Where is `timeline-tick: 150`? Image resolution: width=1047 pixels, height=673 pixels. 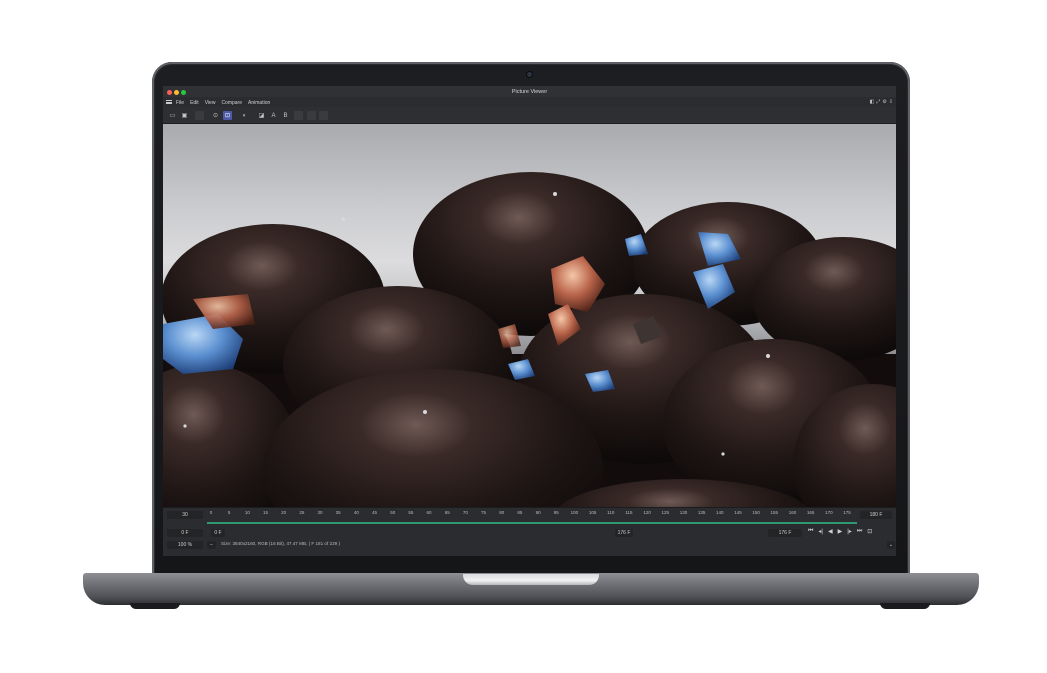
timeline-tick: 150 is located at coordinates (756, 512).